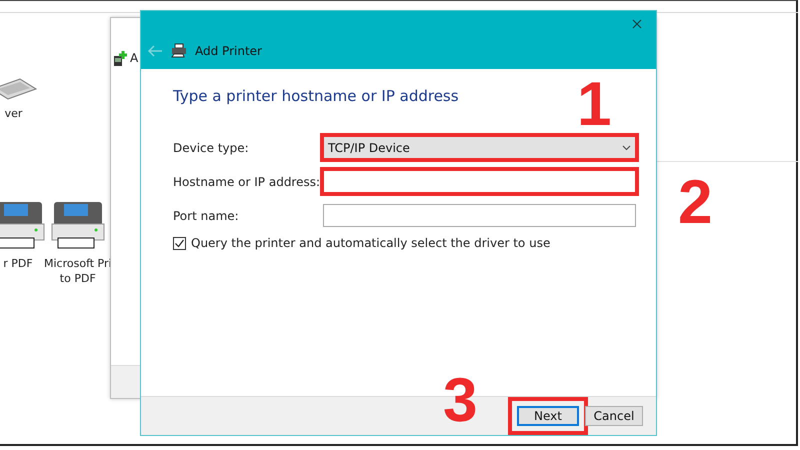 The image size is (800, 450). What do you see at coordinates (228, 51) in the screenshot?
I see `dialog-title: Add Printer` at bounding box center [228, 51].